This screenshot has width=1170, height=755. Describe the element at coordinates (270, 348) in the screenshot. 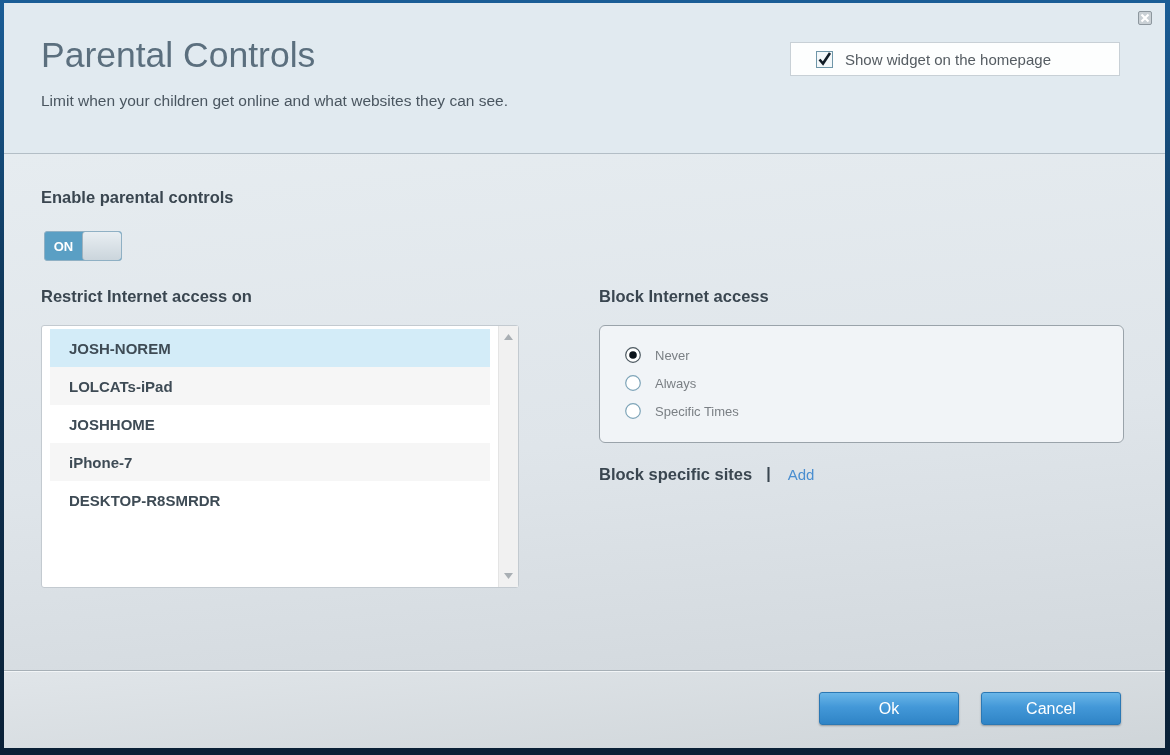

I see `device-list-item: JOSH-NOREM` at that location.